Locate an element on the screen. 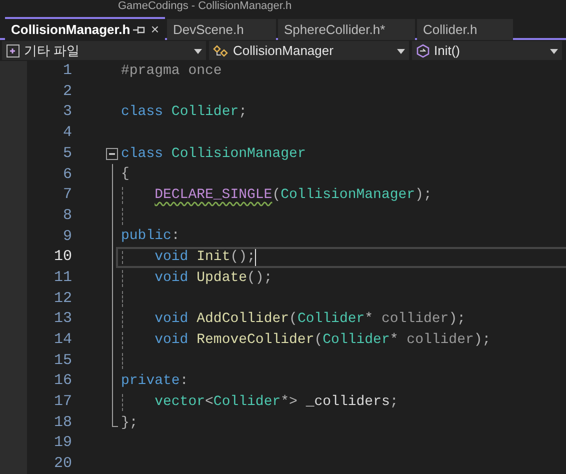 This screenshot has width=566, height=474. line-number: 4 is located at coordinates (67, 133).